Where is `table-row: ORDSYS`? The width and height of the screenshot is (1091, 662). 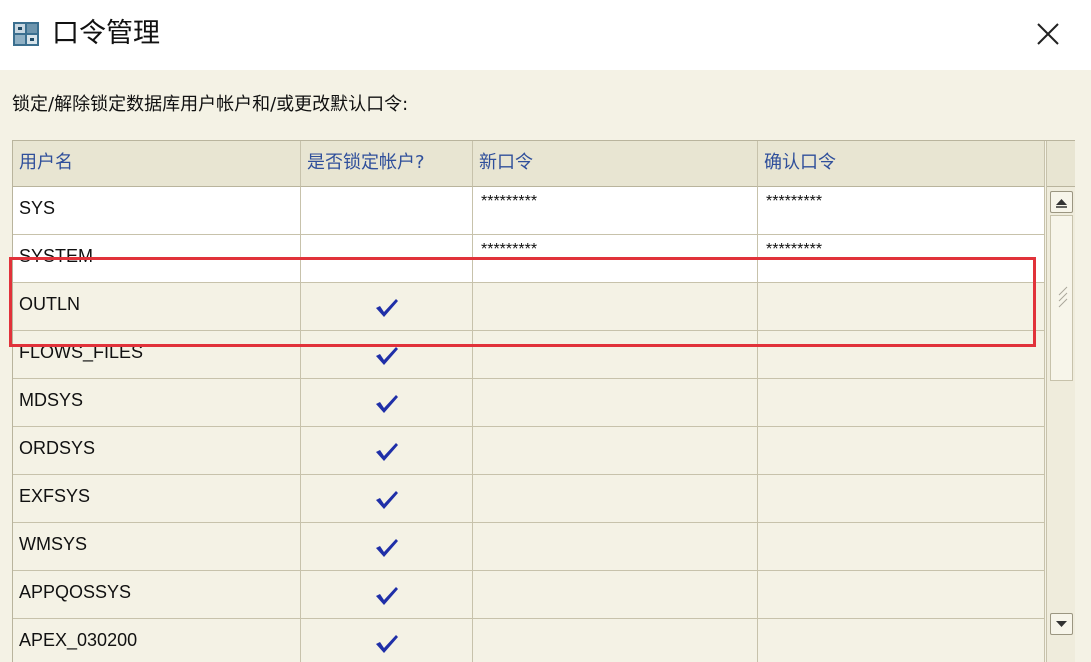 table-row: ORDSYS is located at coordinates (529, 451).